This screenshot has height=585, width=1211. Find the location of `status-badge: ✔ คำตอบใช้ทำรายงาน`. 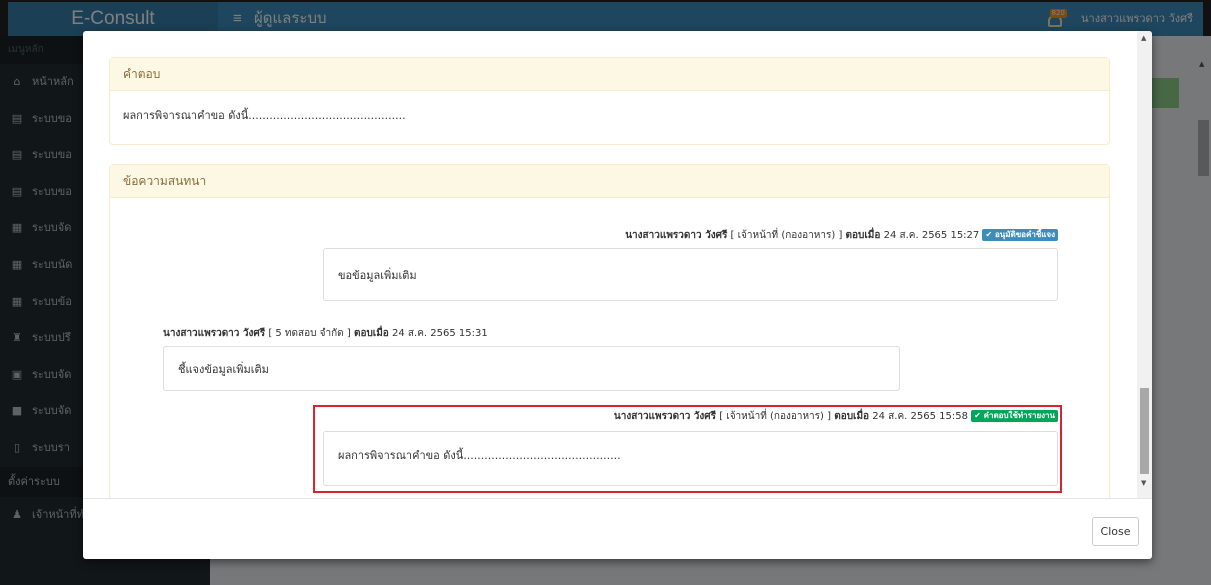

status-badge: ✔ คำตอบใช้ทำรายงาน is located at coordinates (1014, 416).